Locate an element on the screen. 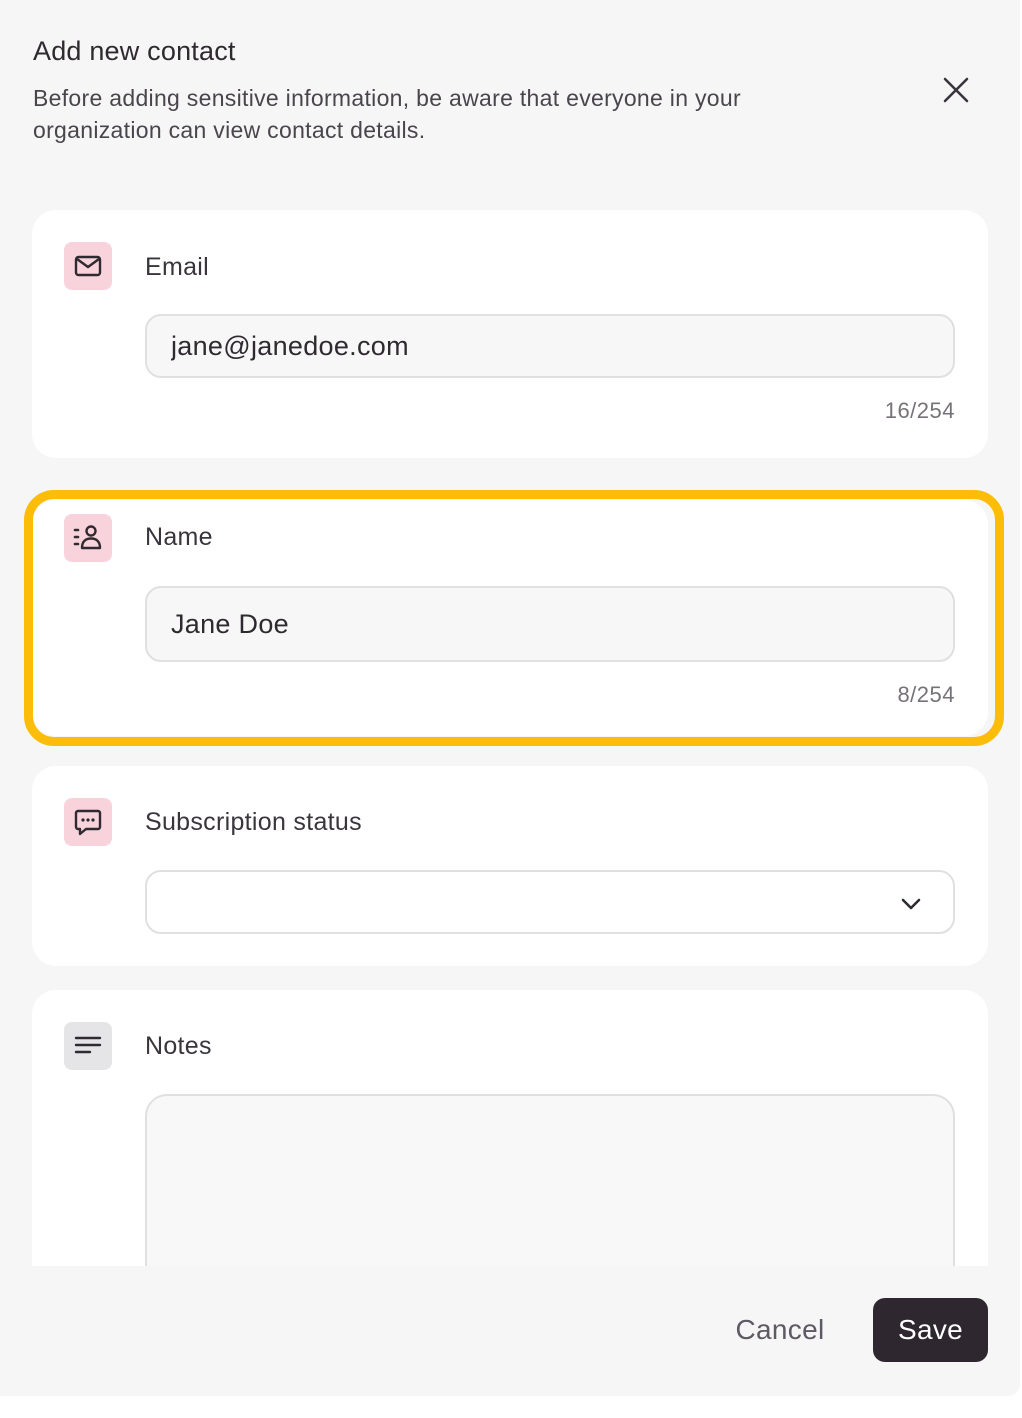 Image resolution: width=1022 pixels, height=1418 pixels. subscription-status-card: Subscription status is located at coordinates (510, 866).